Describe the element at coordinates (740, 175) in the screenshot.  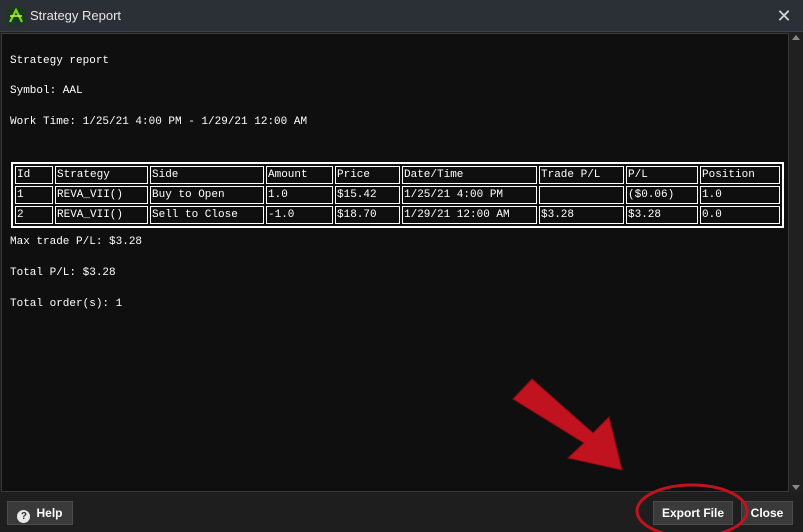
I see `column-header: Position` at that location.